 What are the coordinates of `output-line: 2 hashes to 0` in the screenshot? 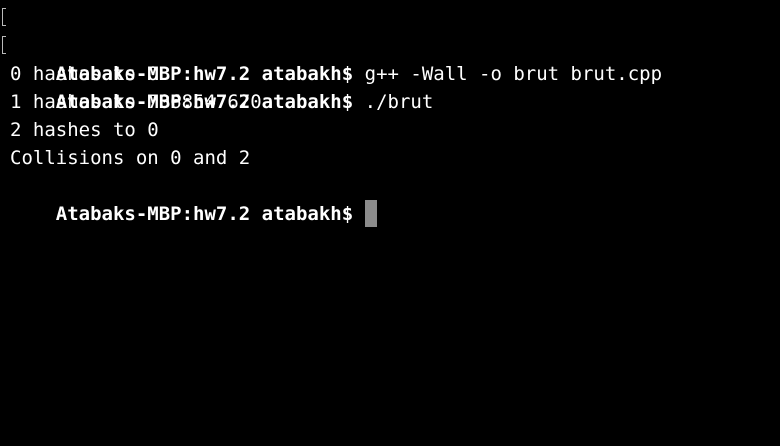 It's located at (84, 130).